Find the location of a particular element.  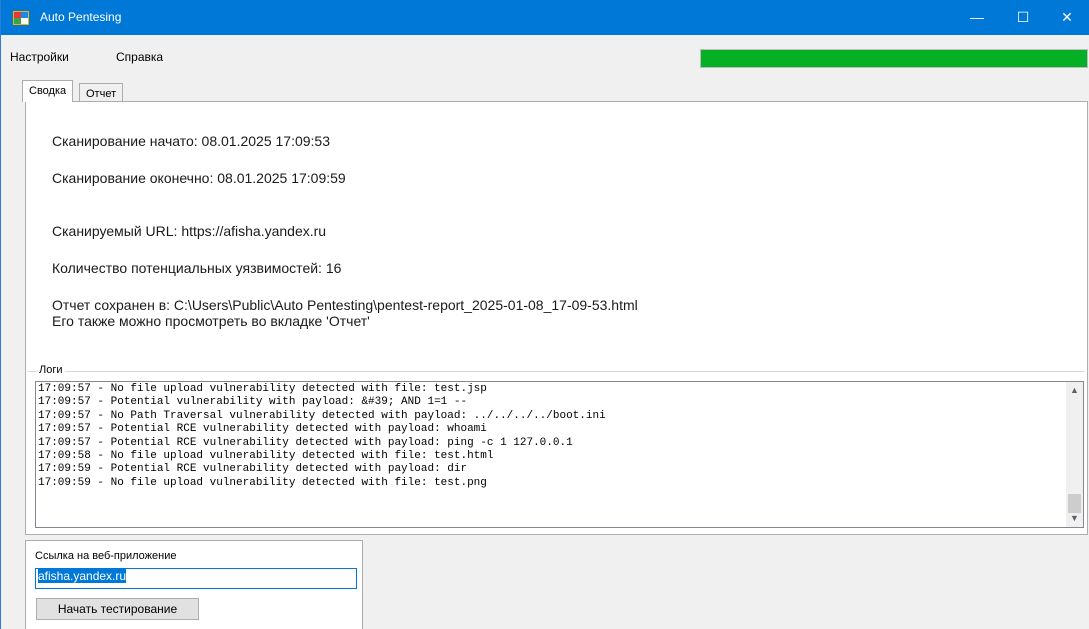

tab-summary: Сводка is located at coordinates (48, 91).